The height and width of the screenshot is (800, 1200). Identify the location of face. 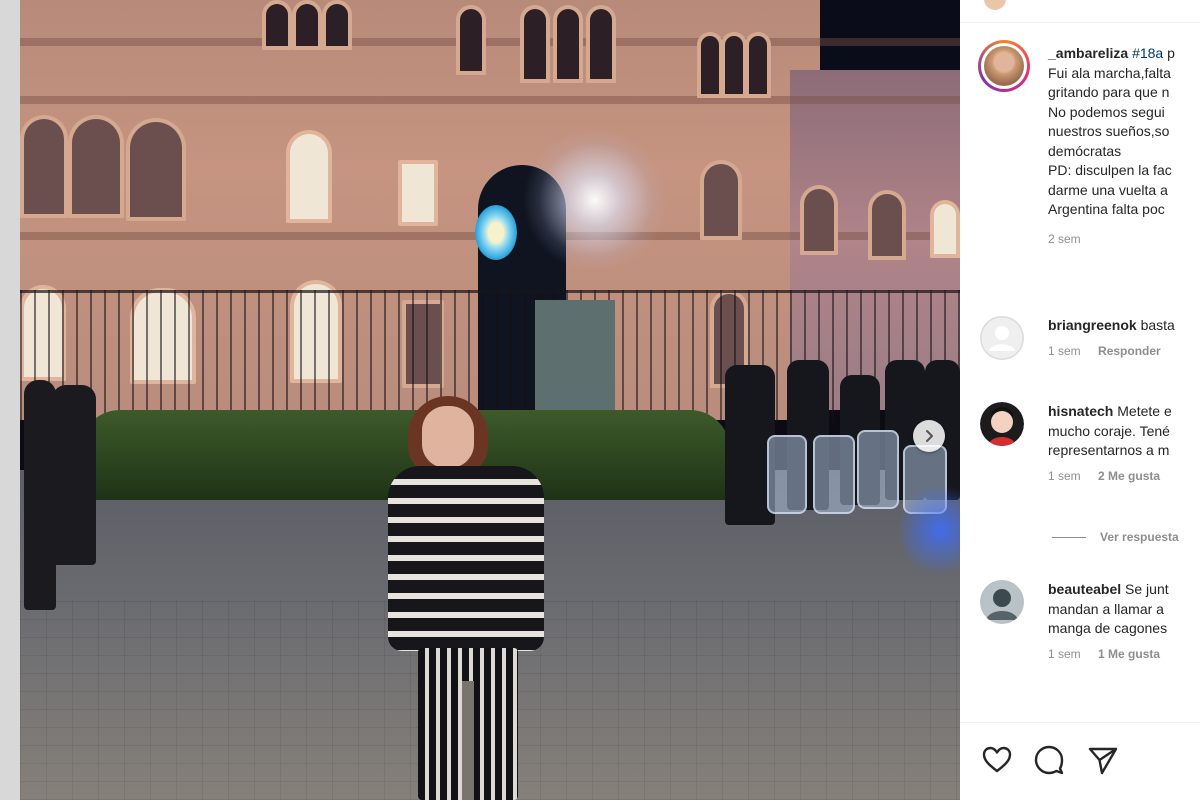
(448, 437).